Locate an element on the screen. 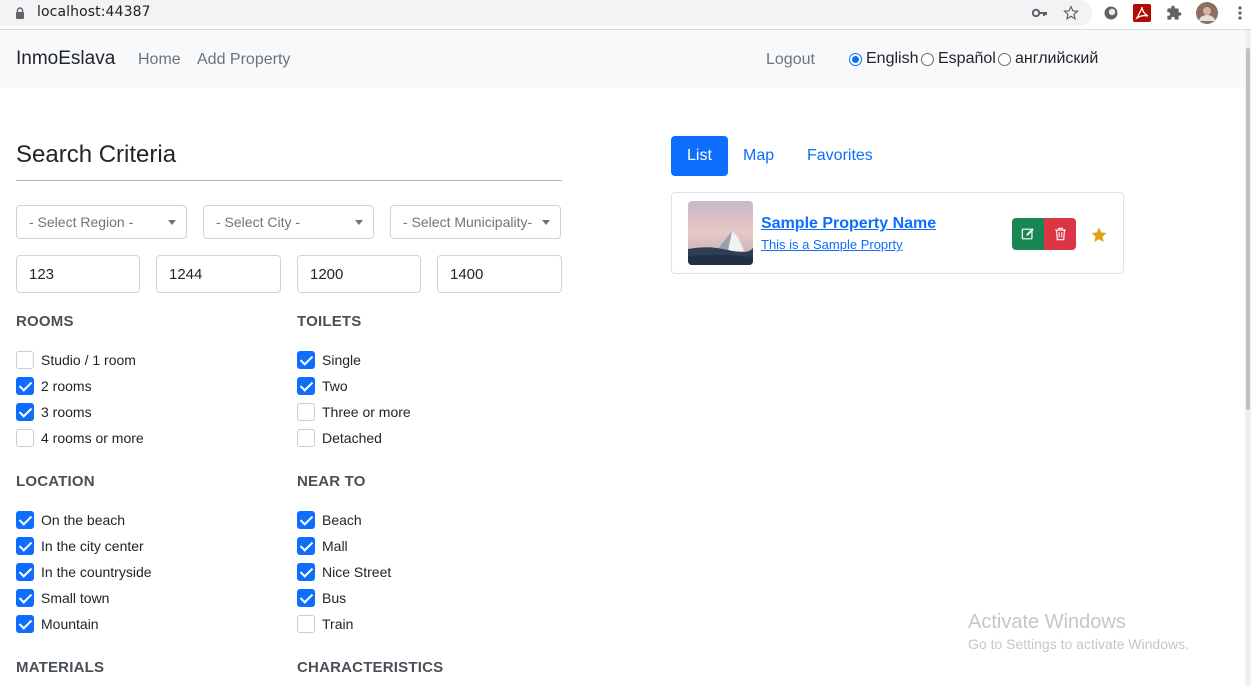  checkbox-label: In the city center is located at coordinates (92, 546).